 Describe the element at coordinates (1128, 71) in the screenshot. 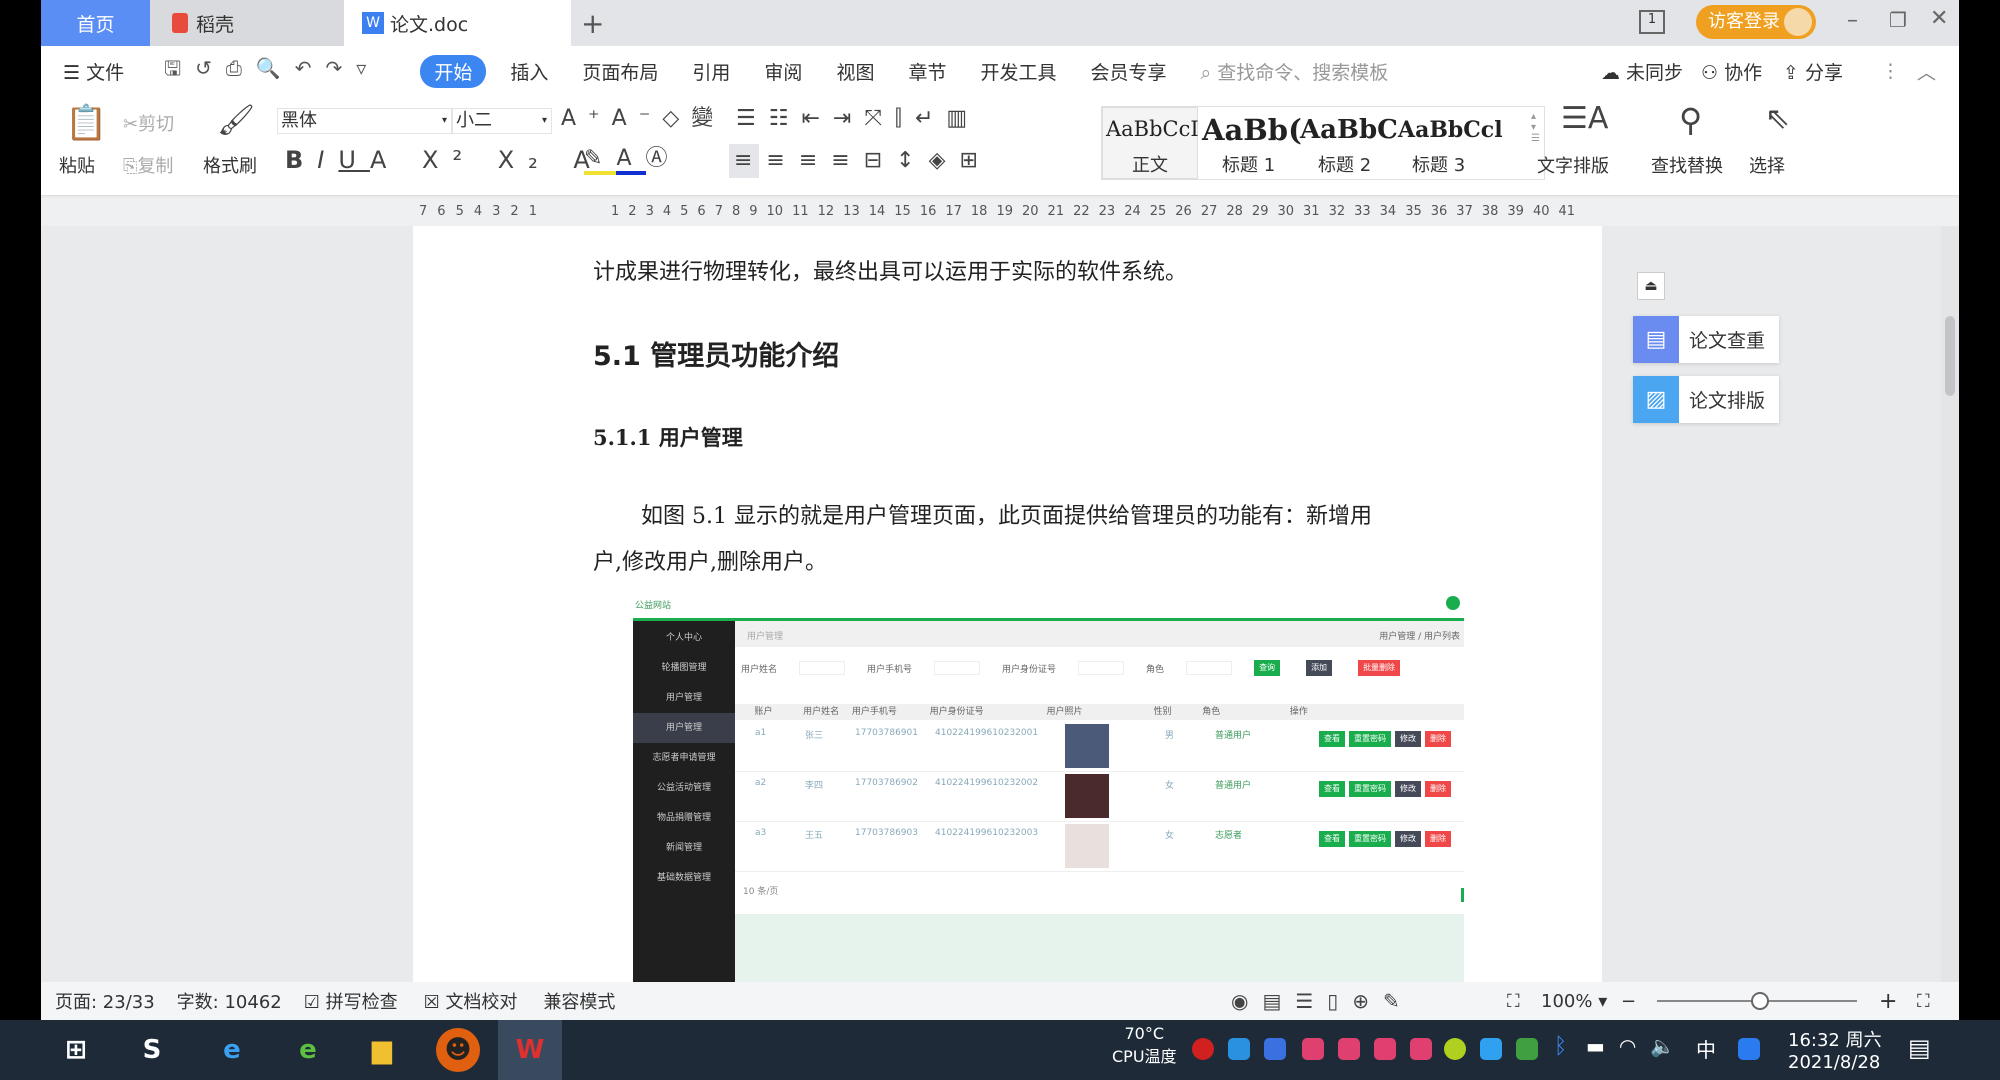

I see `menu-tab-member: 会员专享` at that location.